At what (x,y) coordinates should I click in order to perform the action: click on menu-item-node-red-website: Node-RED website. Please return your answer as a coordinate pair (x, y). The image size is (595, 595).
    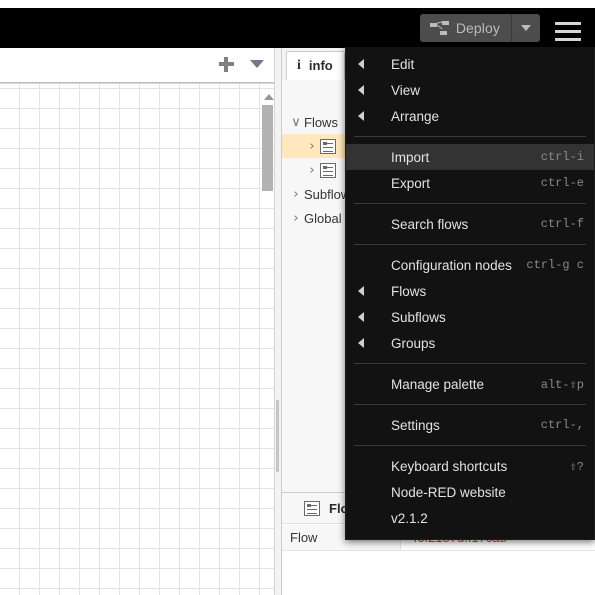
    Looking at the image, I should click on (470, 492).